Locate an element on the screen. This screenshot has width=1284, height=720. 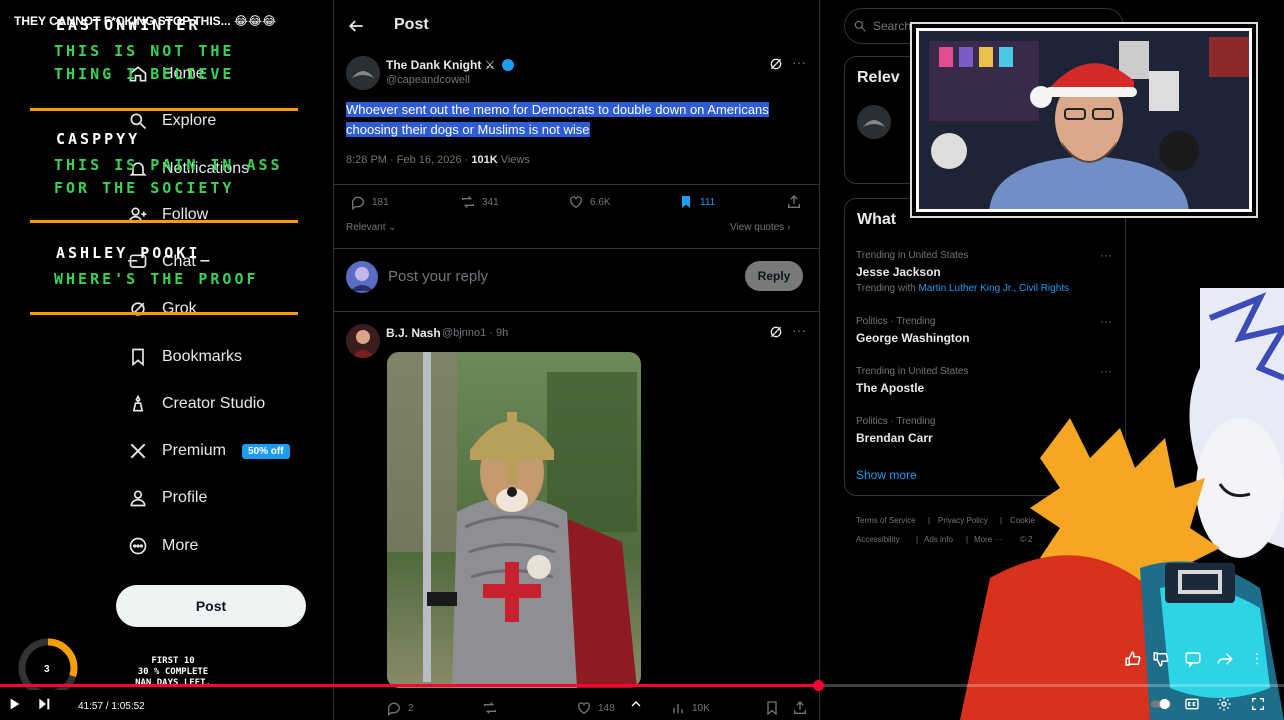
reply-author-name: B.J. Nash is located at coordinates (413, 333).